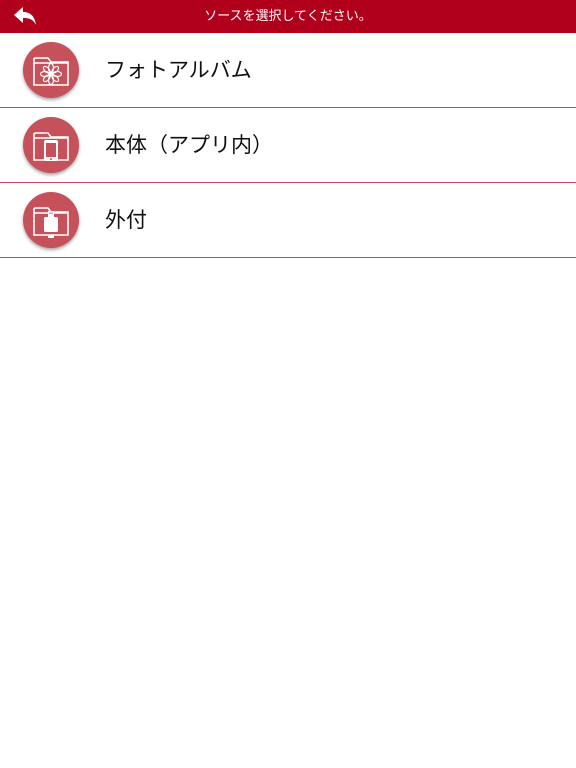  Describe the element at coordinates (189, 145) in the screenshot. I see `source-item-label: 本体（アプリ内）` at that location.